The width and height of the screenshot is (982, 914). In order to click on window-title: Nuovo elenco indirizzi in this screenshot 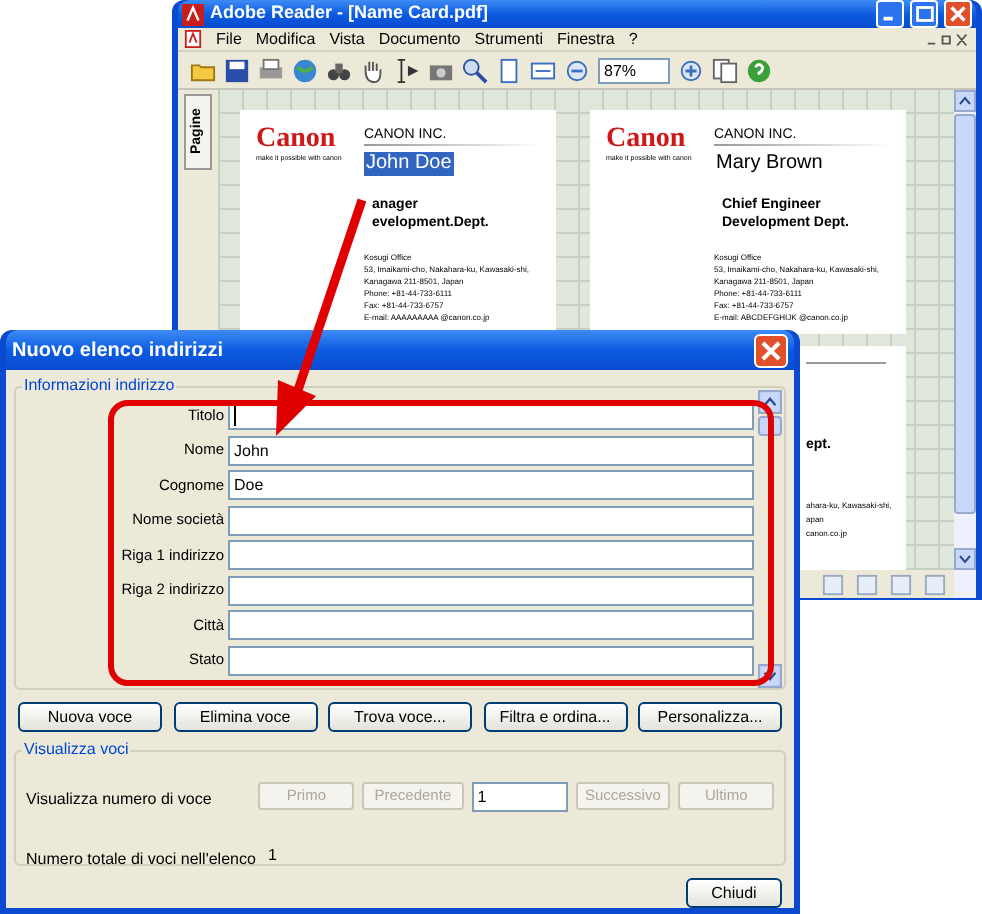, I will do `click(119, 351)`.